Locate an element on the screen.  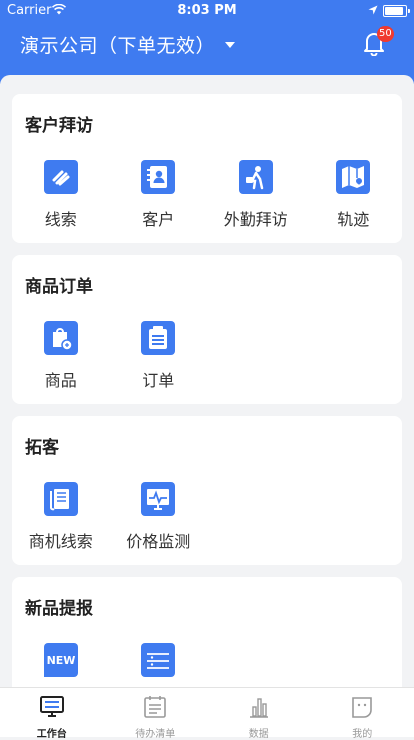
menu-item-customer: 客户 is located at coordinates (159, 195).